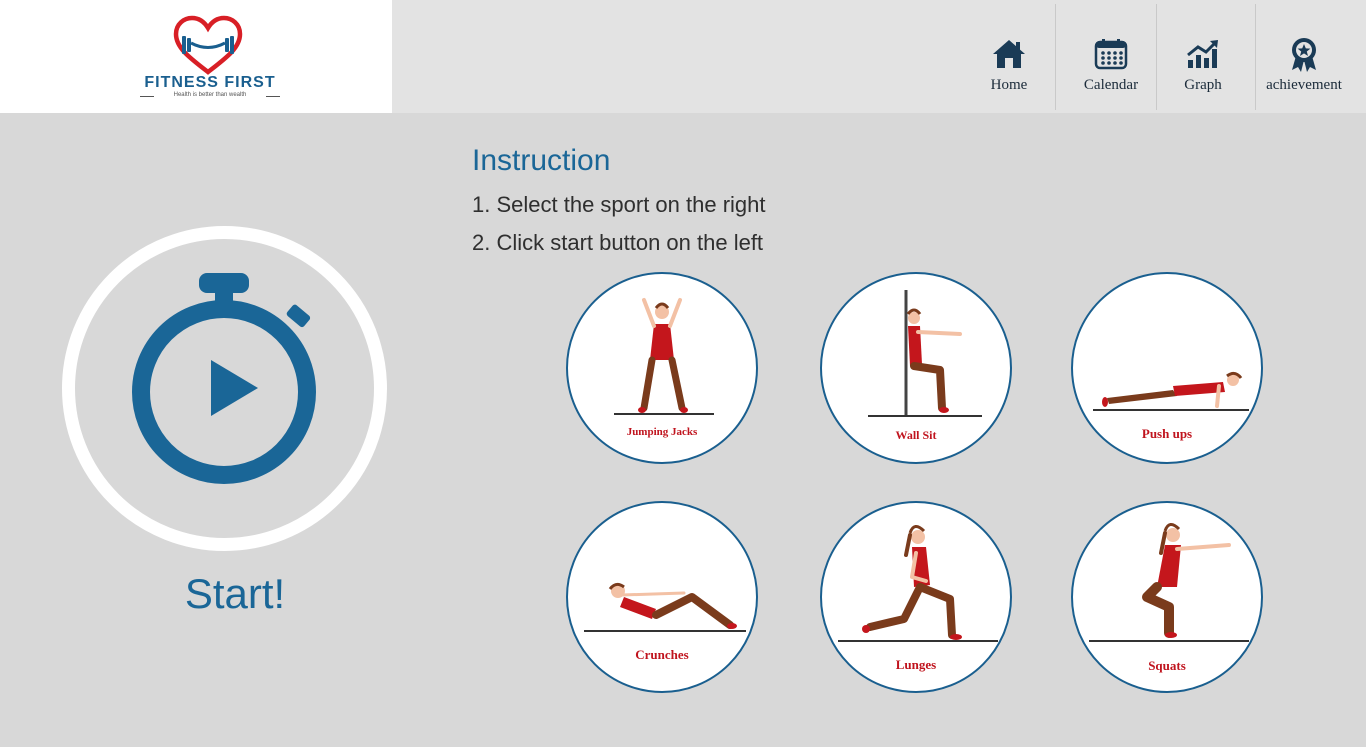 This screenshot has width=1366, height=747. Describe the element at coordinates (1111, 85) in the screenshot. I see `nav-calendar-label: Calendar` at that location.